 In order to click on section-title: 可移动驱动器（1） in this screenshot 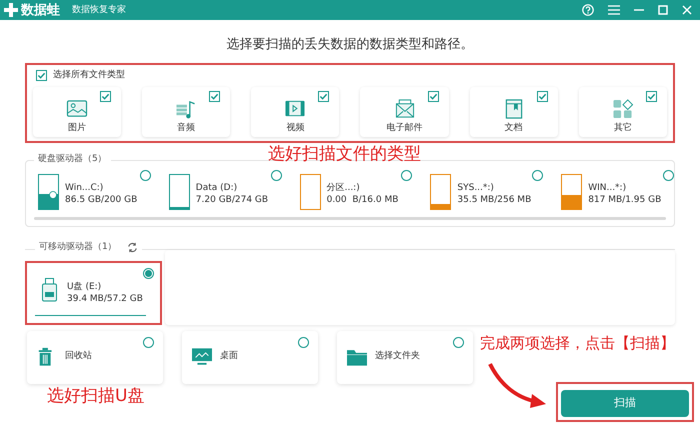, I will do `click(78, 247)`.